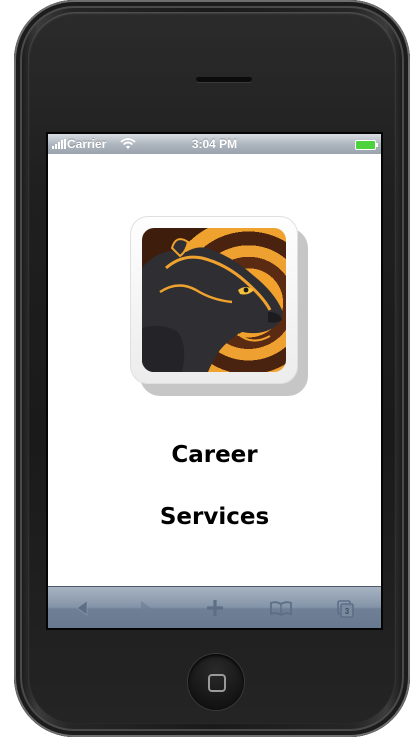  Describe the element at coordinates (214, 517) in the screenshot. I see `app-label-line-2: Services` at that location.